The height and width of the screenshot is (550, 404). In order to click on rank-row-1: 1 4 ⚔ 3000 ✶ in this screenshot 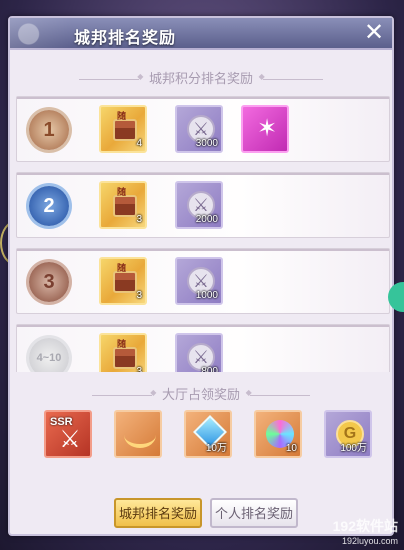, I will do `click(203, 129)`.